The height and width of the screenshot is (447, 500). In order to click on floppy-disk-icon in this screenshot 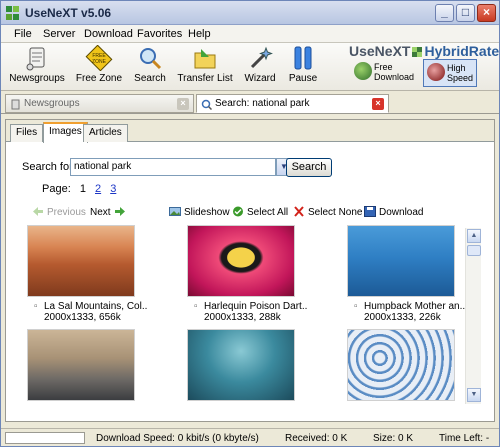, I will do `click(370, 211)`.